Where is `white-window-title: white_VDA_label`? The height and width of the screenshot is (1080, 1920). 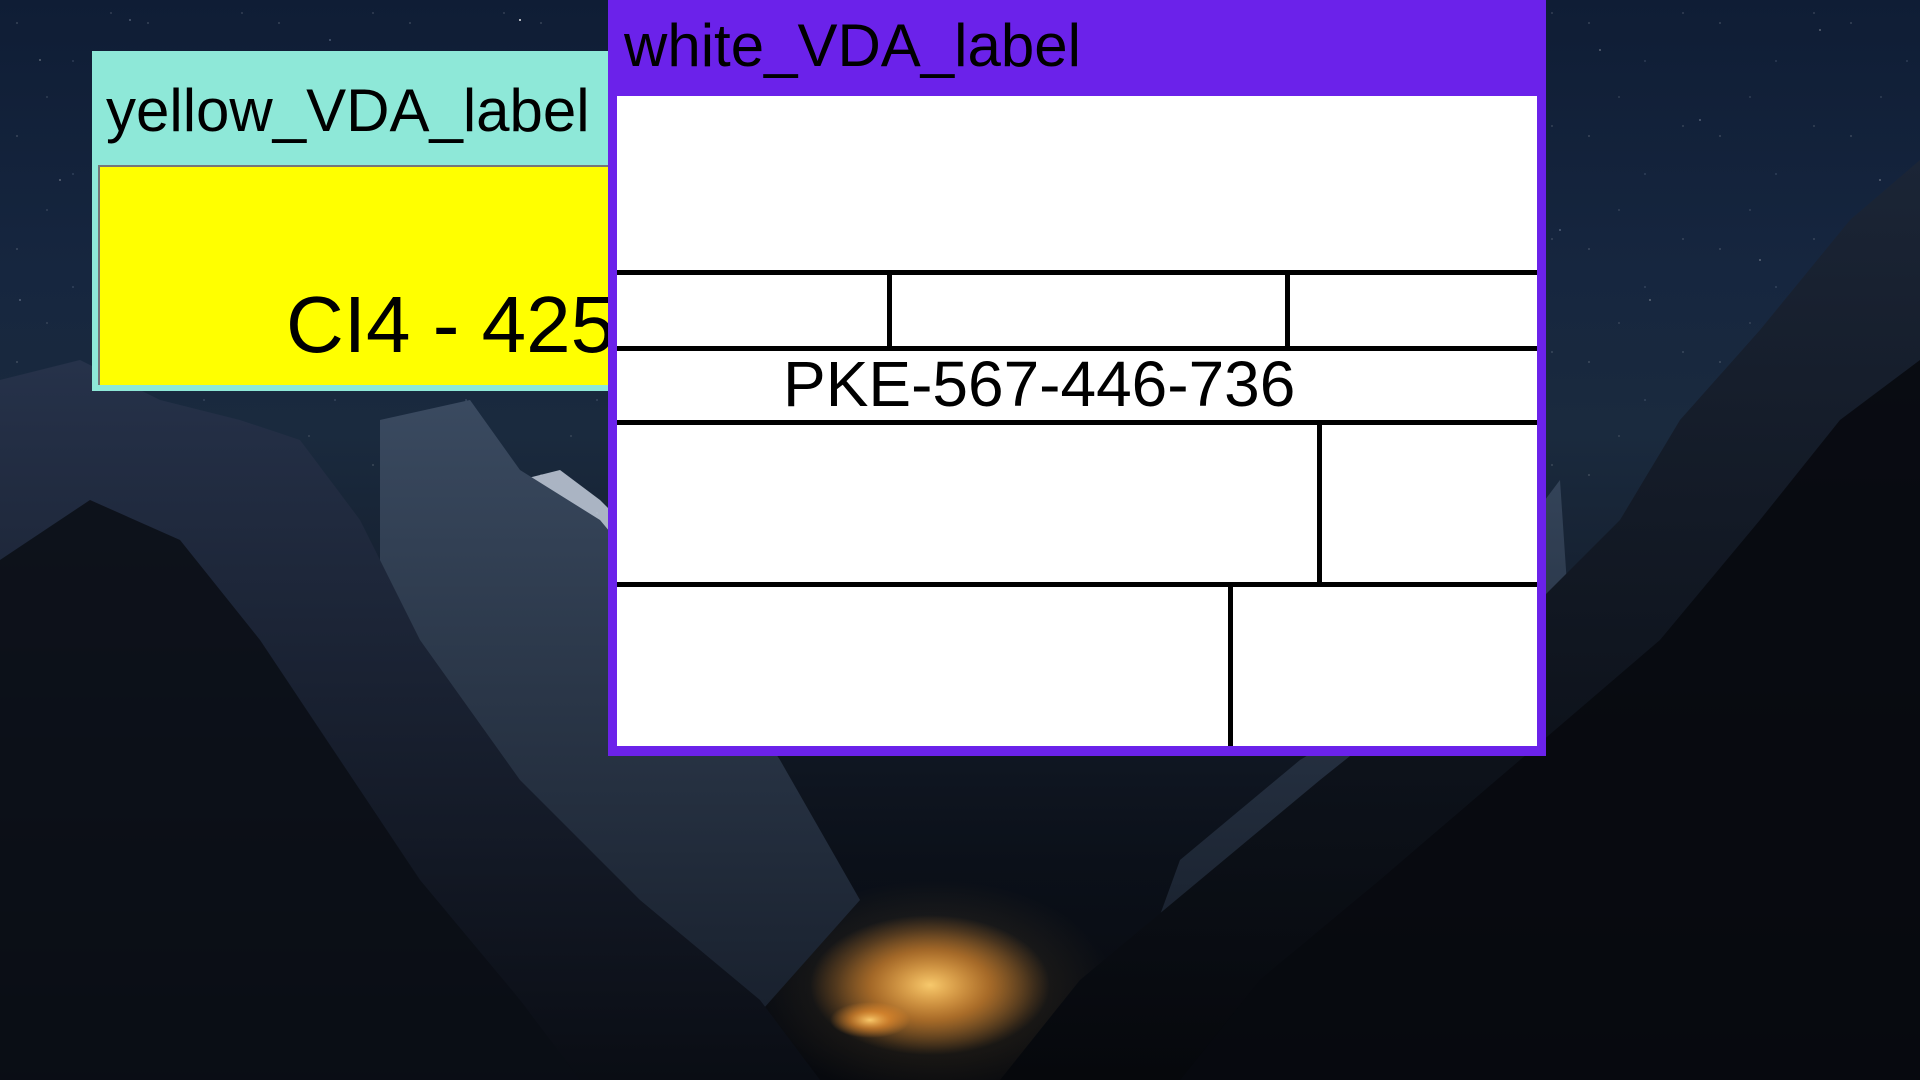 white-window-title: white_VDA_label is located at coordinates (852, 45).